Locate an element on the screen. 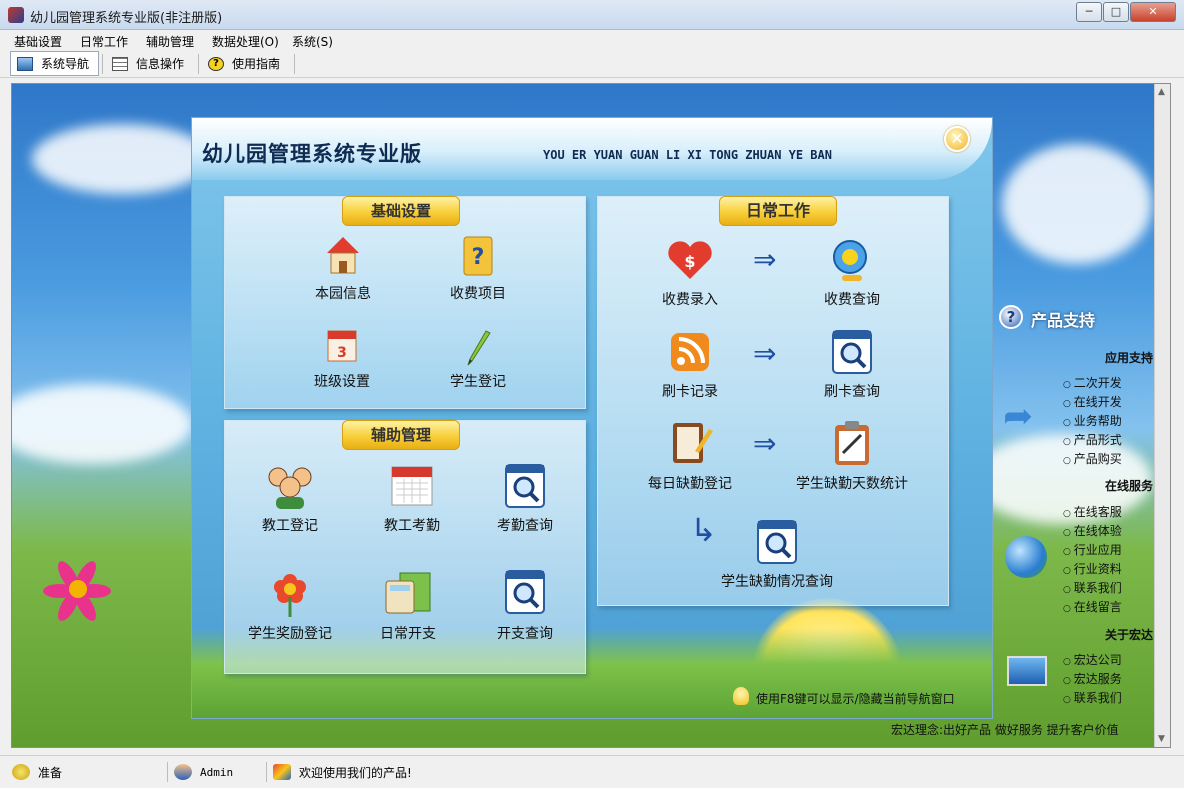 The image size is (1184, 788). item-card-record: 刷卡记录 is located at coordinates (690, 364).